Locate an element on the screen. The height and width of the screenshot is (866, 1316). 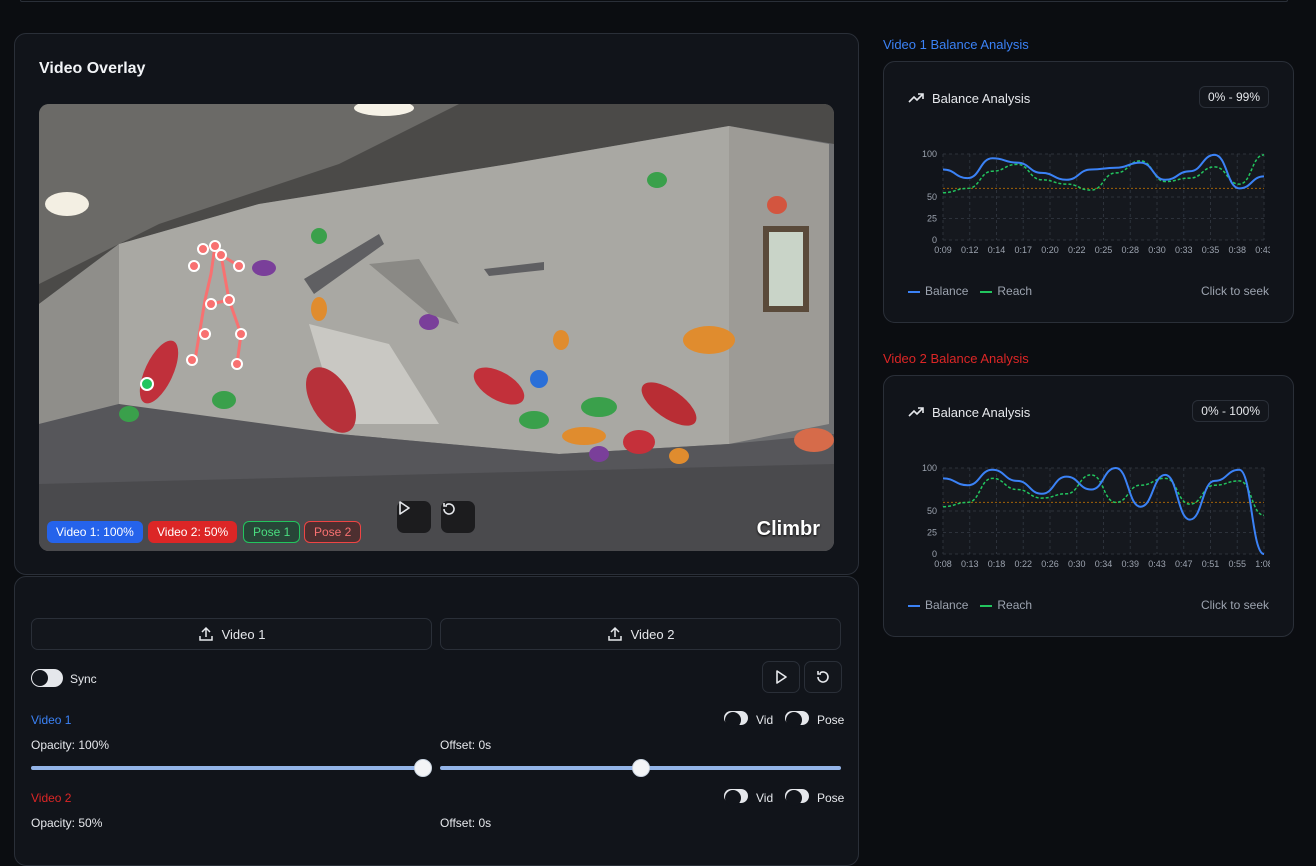
x-tick-label: 0:39 is located at coordinates (1130, 564).